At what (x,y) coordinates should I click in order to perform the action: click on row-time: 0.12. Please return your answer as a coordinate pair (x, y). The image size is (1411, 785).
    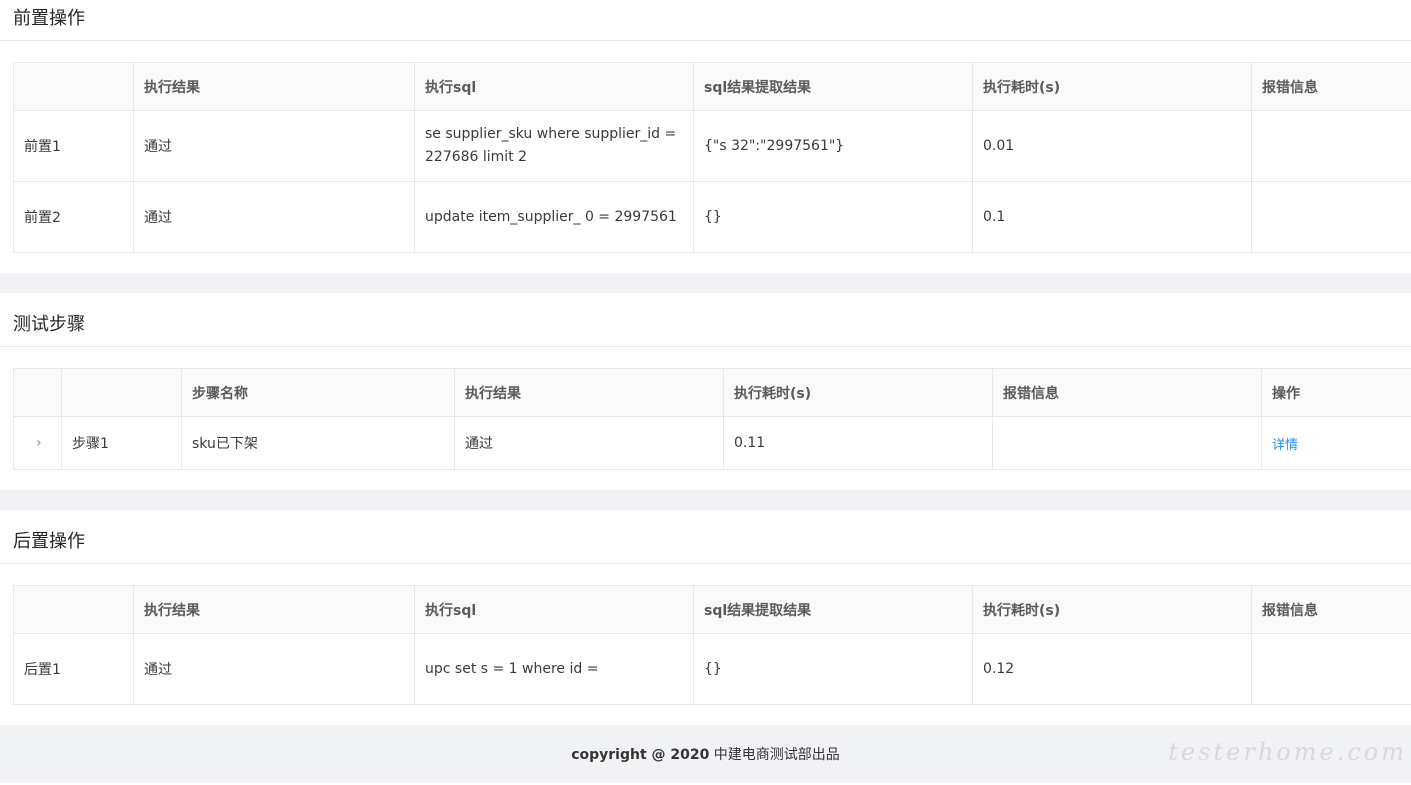
    Looking at the image, I should click on (1112, 669).